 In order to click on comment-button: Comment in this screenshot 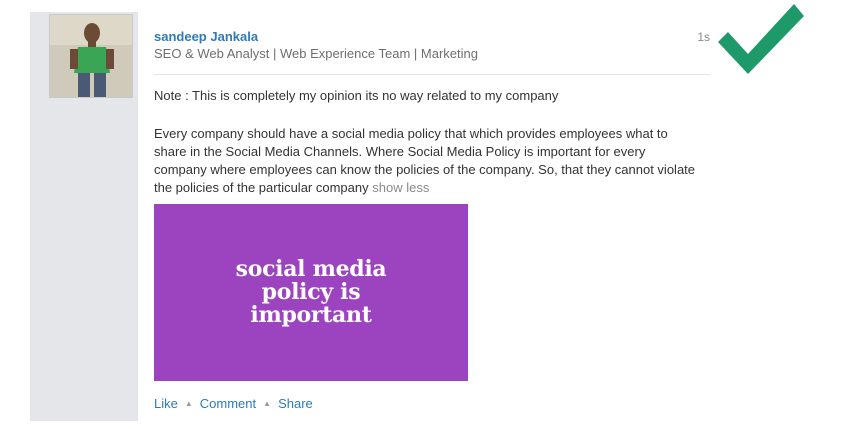, I will do `click(228, 403)`.